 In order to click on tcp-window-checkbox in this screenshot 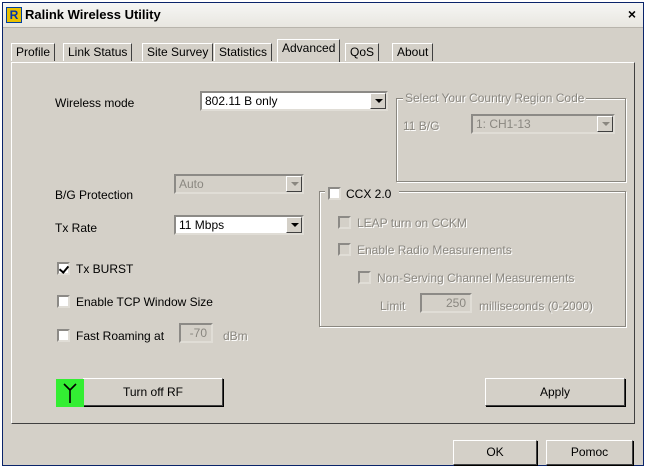, I will do `click(63, 301)`.